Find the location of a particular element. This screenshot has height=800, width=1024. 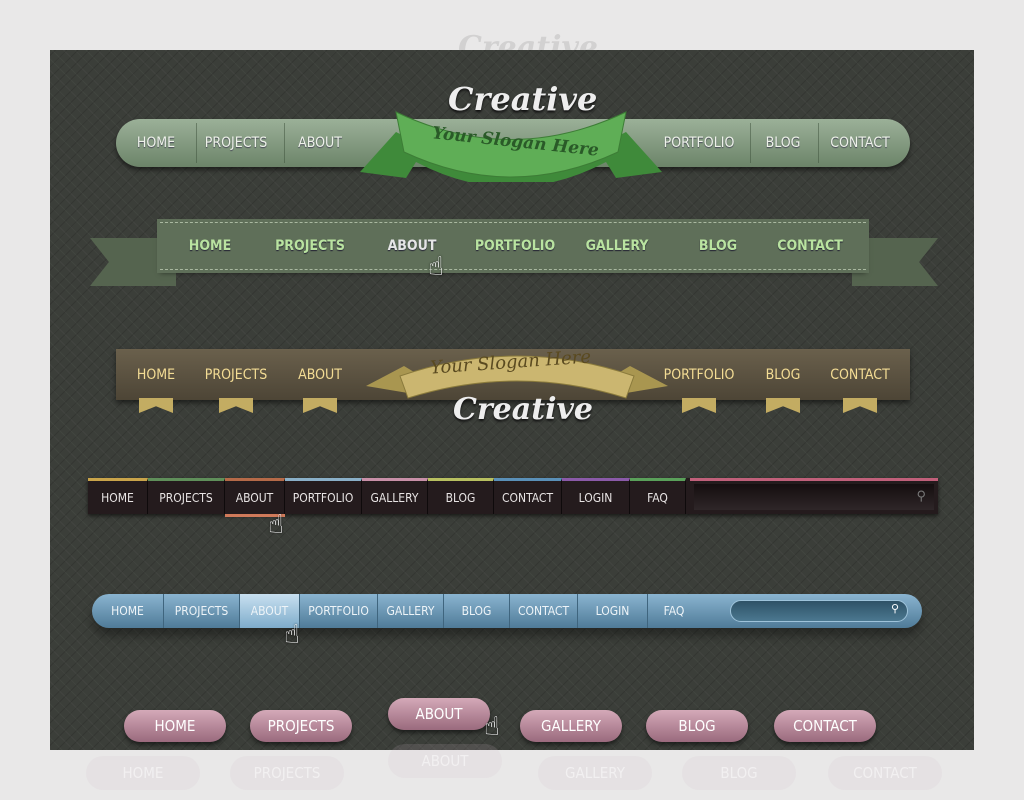

pill-reflection: CONTACT is located at coordinates (885, 773).